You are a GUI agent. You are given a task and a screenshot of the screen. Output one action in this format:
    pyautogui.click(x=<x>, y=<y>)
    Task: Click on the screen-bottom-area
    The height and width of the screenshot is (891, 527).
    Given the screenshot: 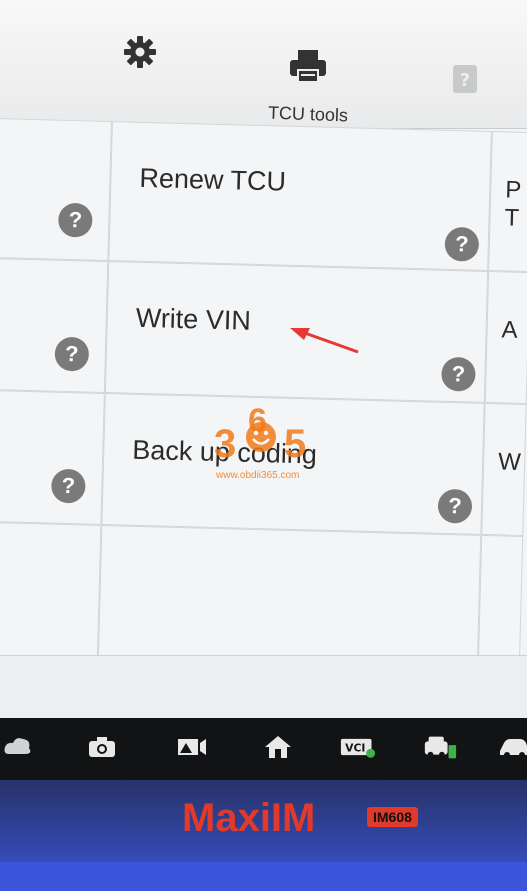 What is the action you would take?
    pyautogui.click(x=263, y=686)
    